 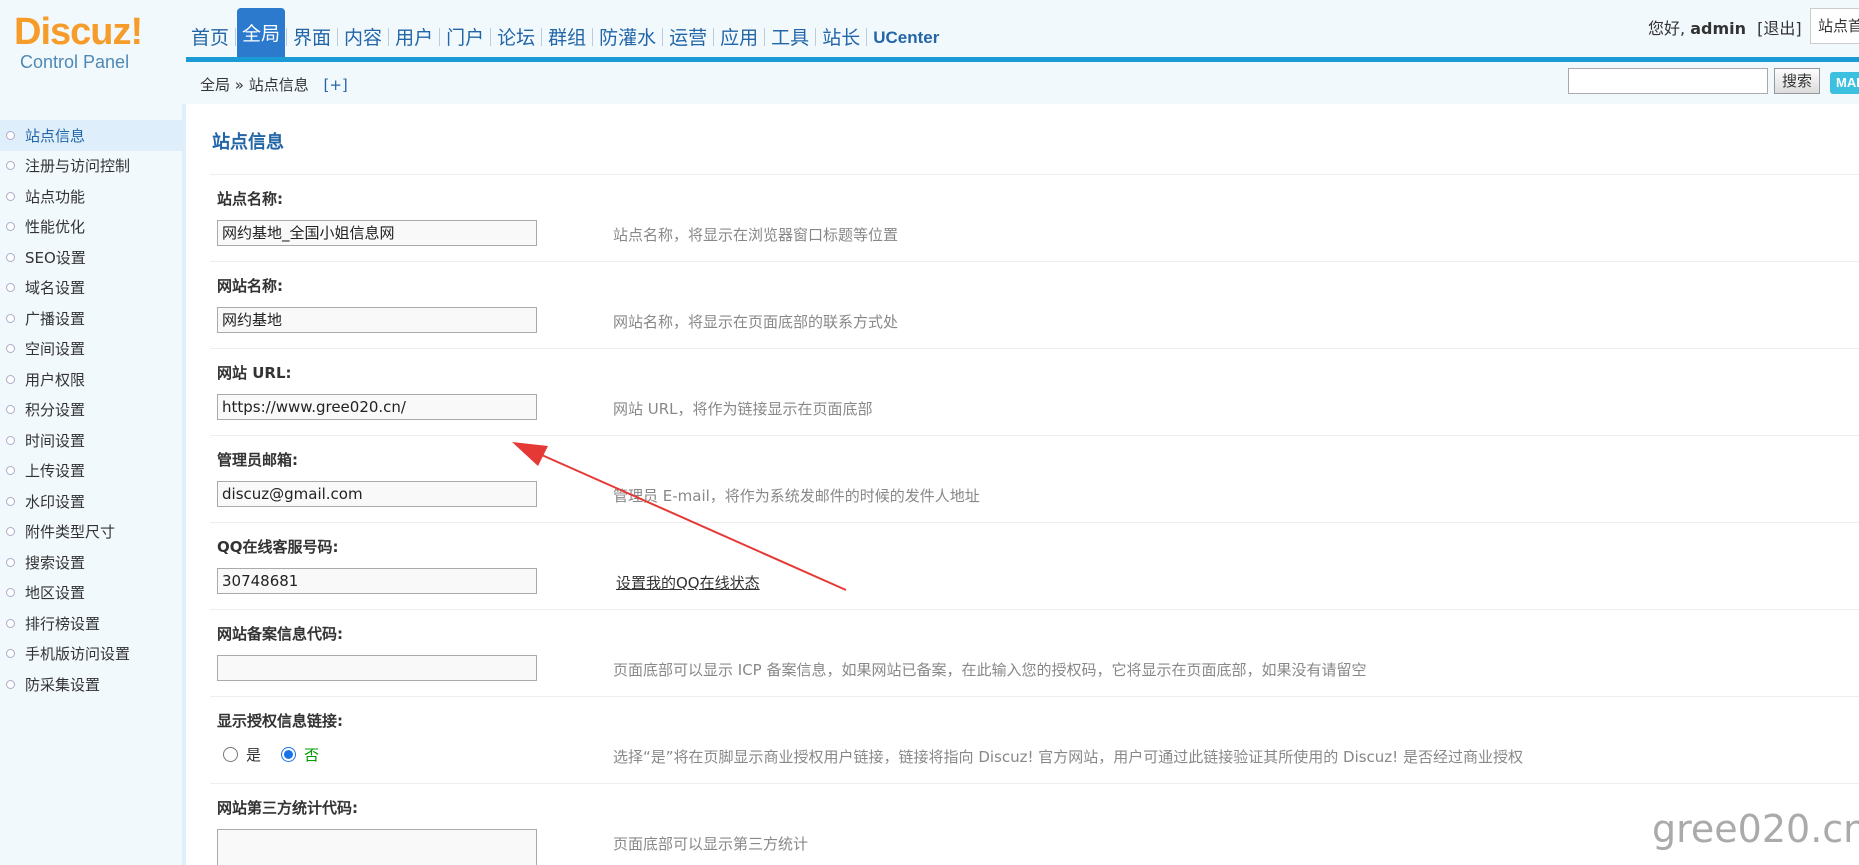 I want to click on sidebar-item-broadcast: 广播设置, so click(x=91, y=318).